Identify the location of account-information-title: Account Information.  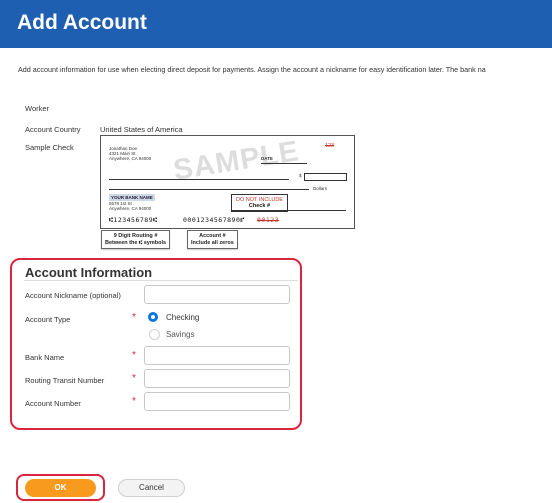
(89, 272).